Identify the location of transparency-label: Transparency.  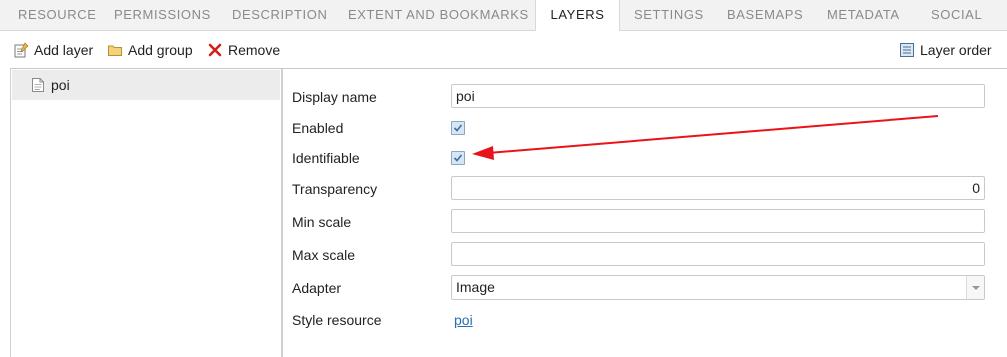
(335, 189).